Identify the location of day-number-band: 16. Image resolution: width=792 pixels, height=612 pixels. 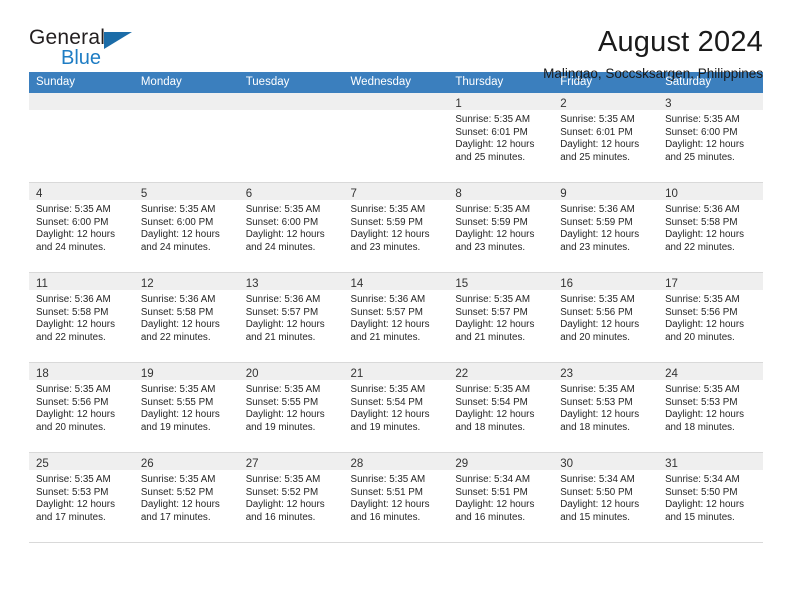
(606, 281).